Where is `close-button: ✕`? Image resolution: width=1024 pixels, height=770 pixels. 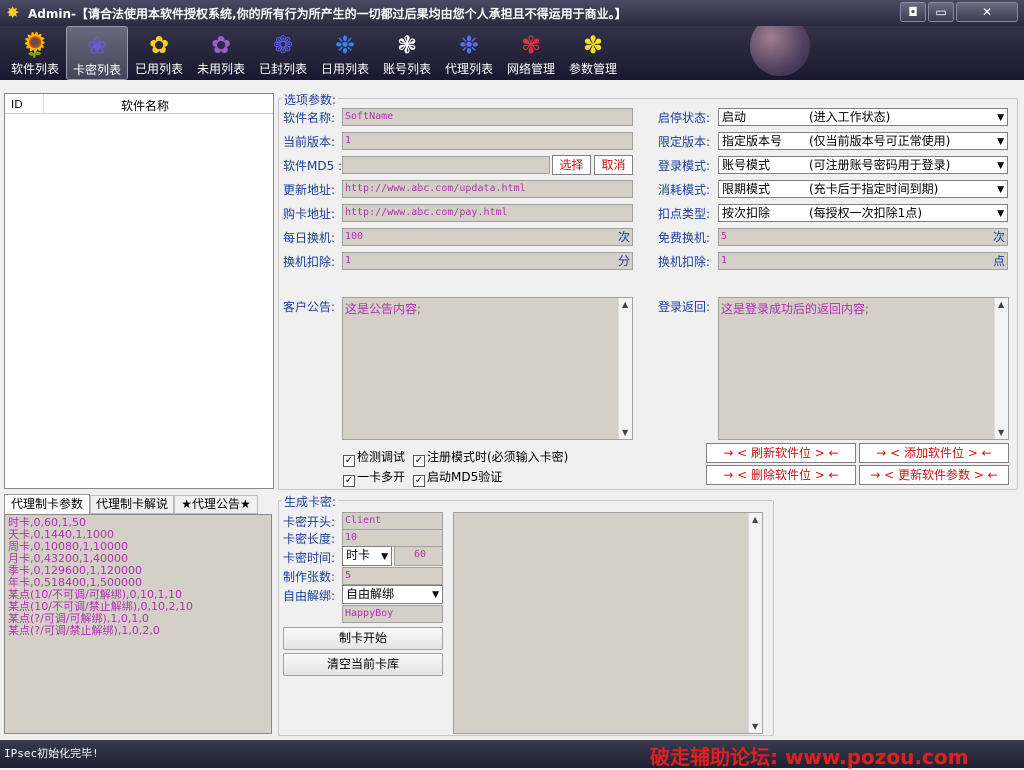 close-button: ✕ is located at coordinates (987, 12).